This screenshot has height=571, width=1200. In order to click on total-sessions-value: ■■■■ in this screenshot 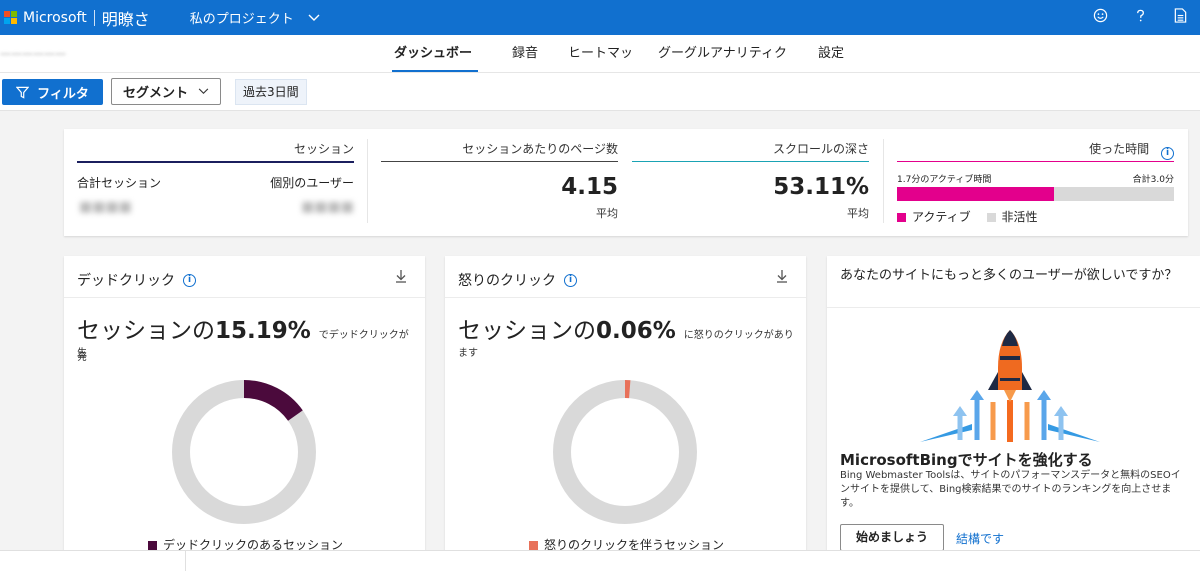, I will do `click(105, 207)`.